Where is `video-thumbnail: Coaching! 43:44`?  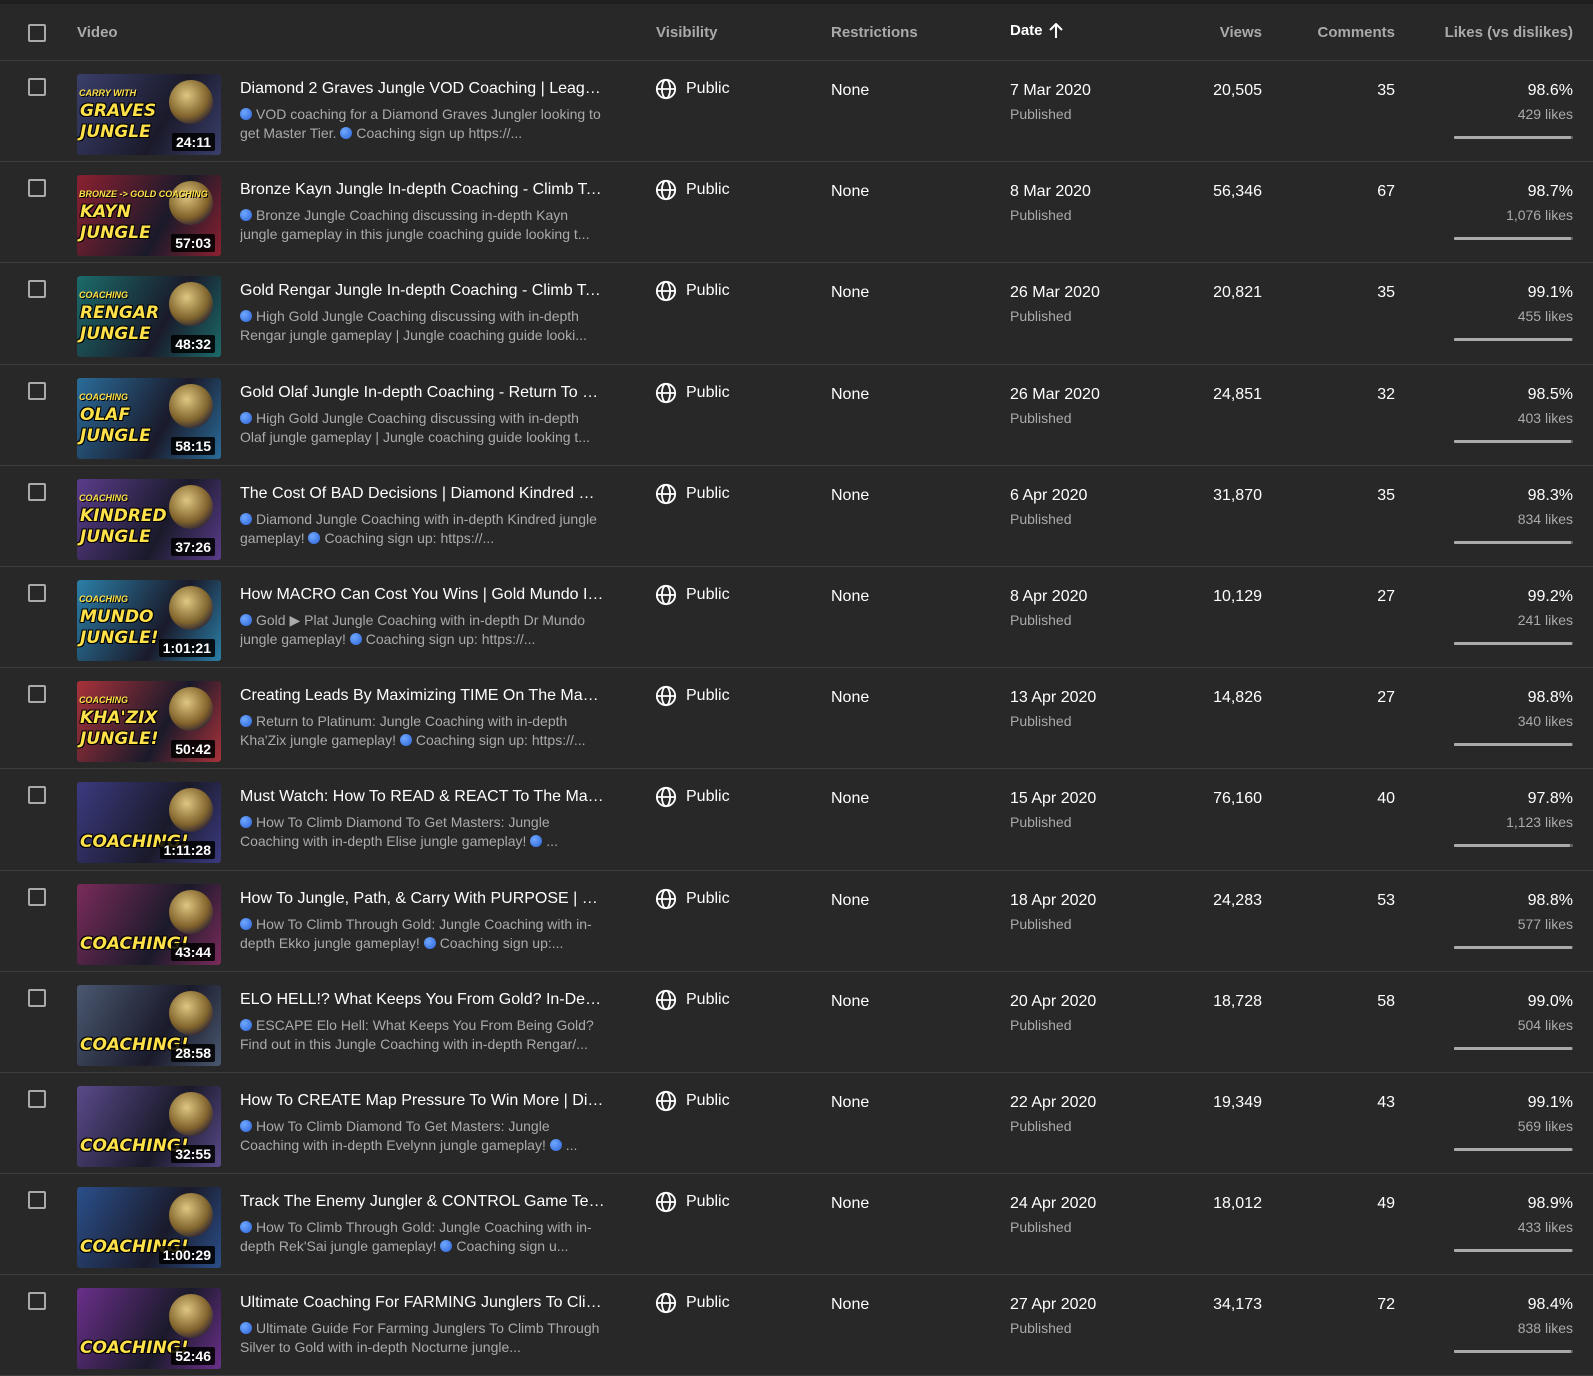 video-thumbnail: Coaching! 43:44 is located at coordinates (149, 924).